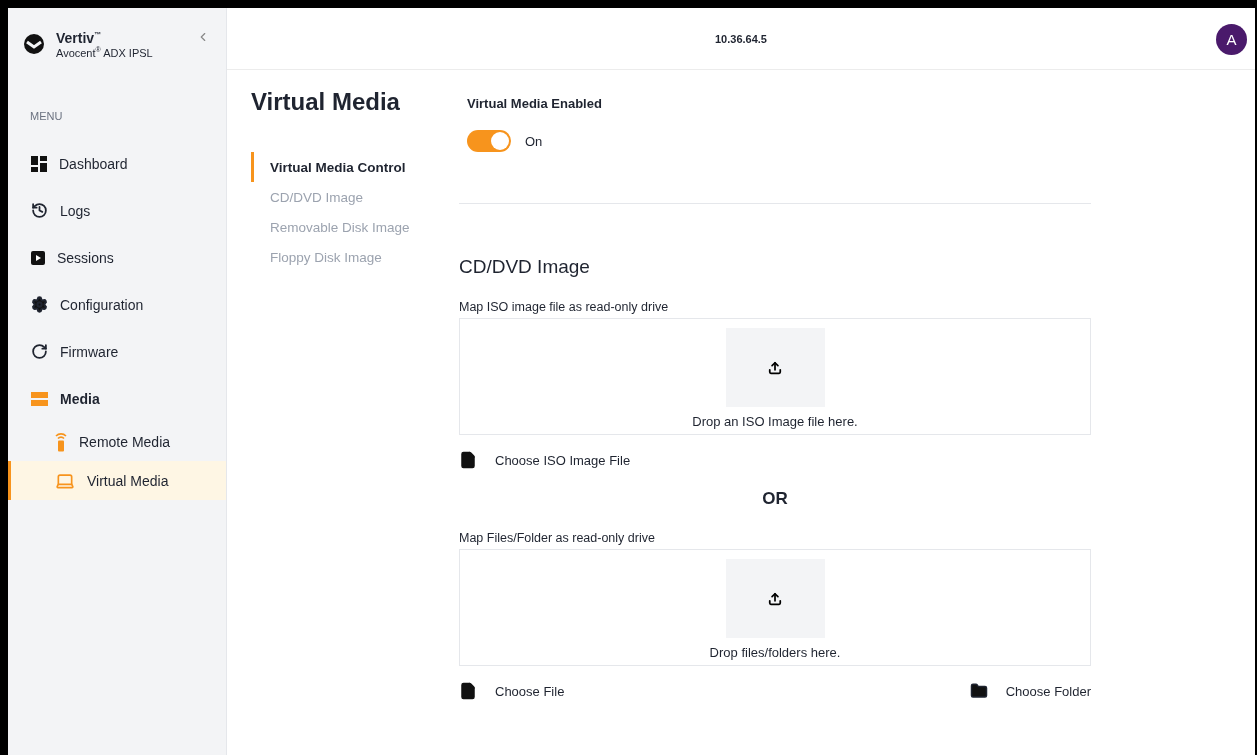  What do you see at coordinates (38, 257) in the screenshot?
I see `play-icon` at bounding box center [38, 257].